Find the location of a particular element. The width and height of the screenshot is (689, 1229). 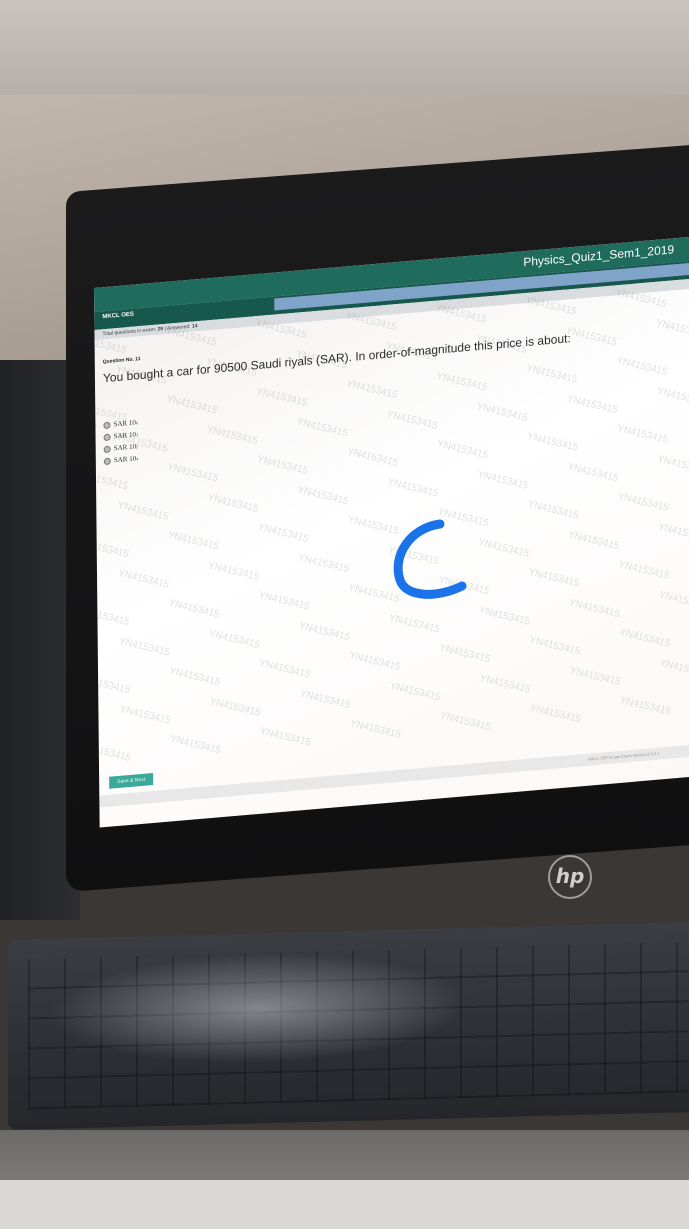

option-d: SAR 10 4 is located at coordinates (121, 459).